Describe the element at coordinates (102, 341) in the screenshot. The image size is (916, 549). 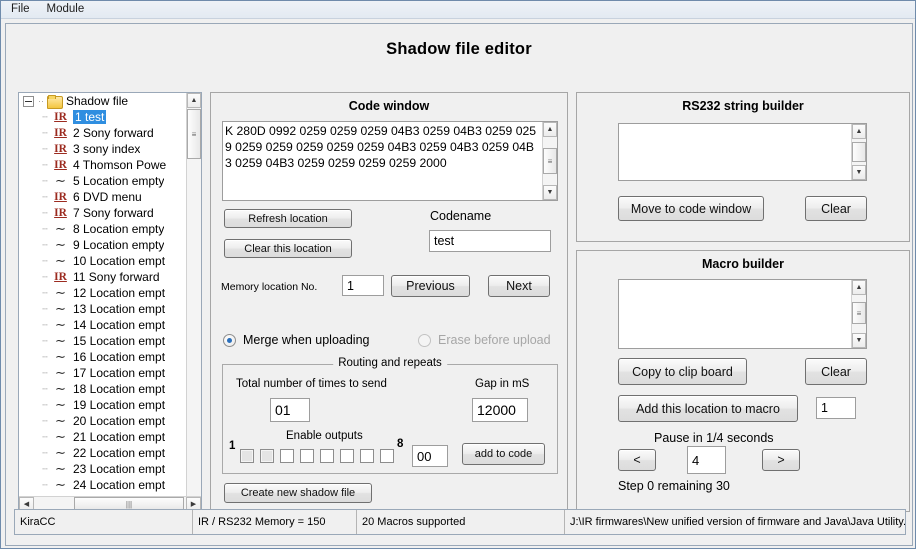
I see `tree-item-15: ┄ ∼ 15 Location empt` at that location.